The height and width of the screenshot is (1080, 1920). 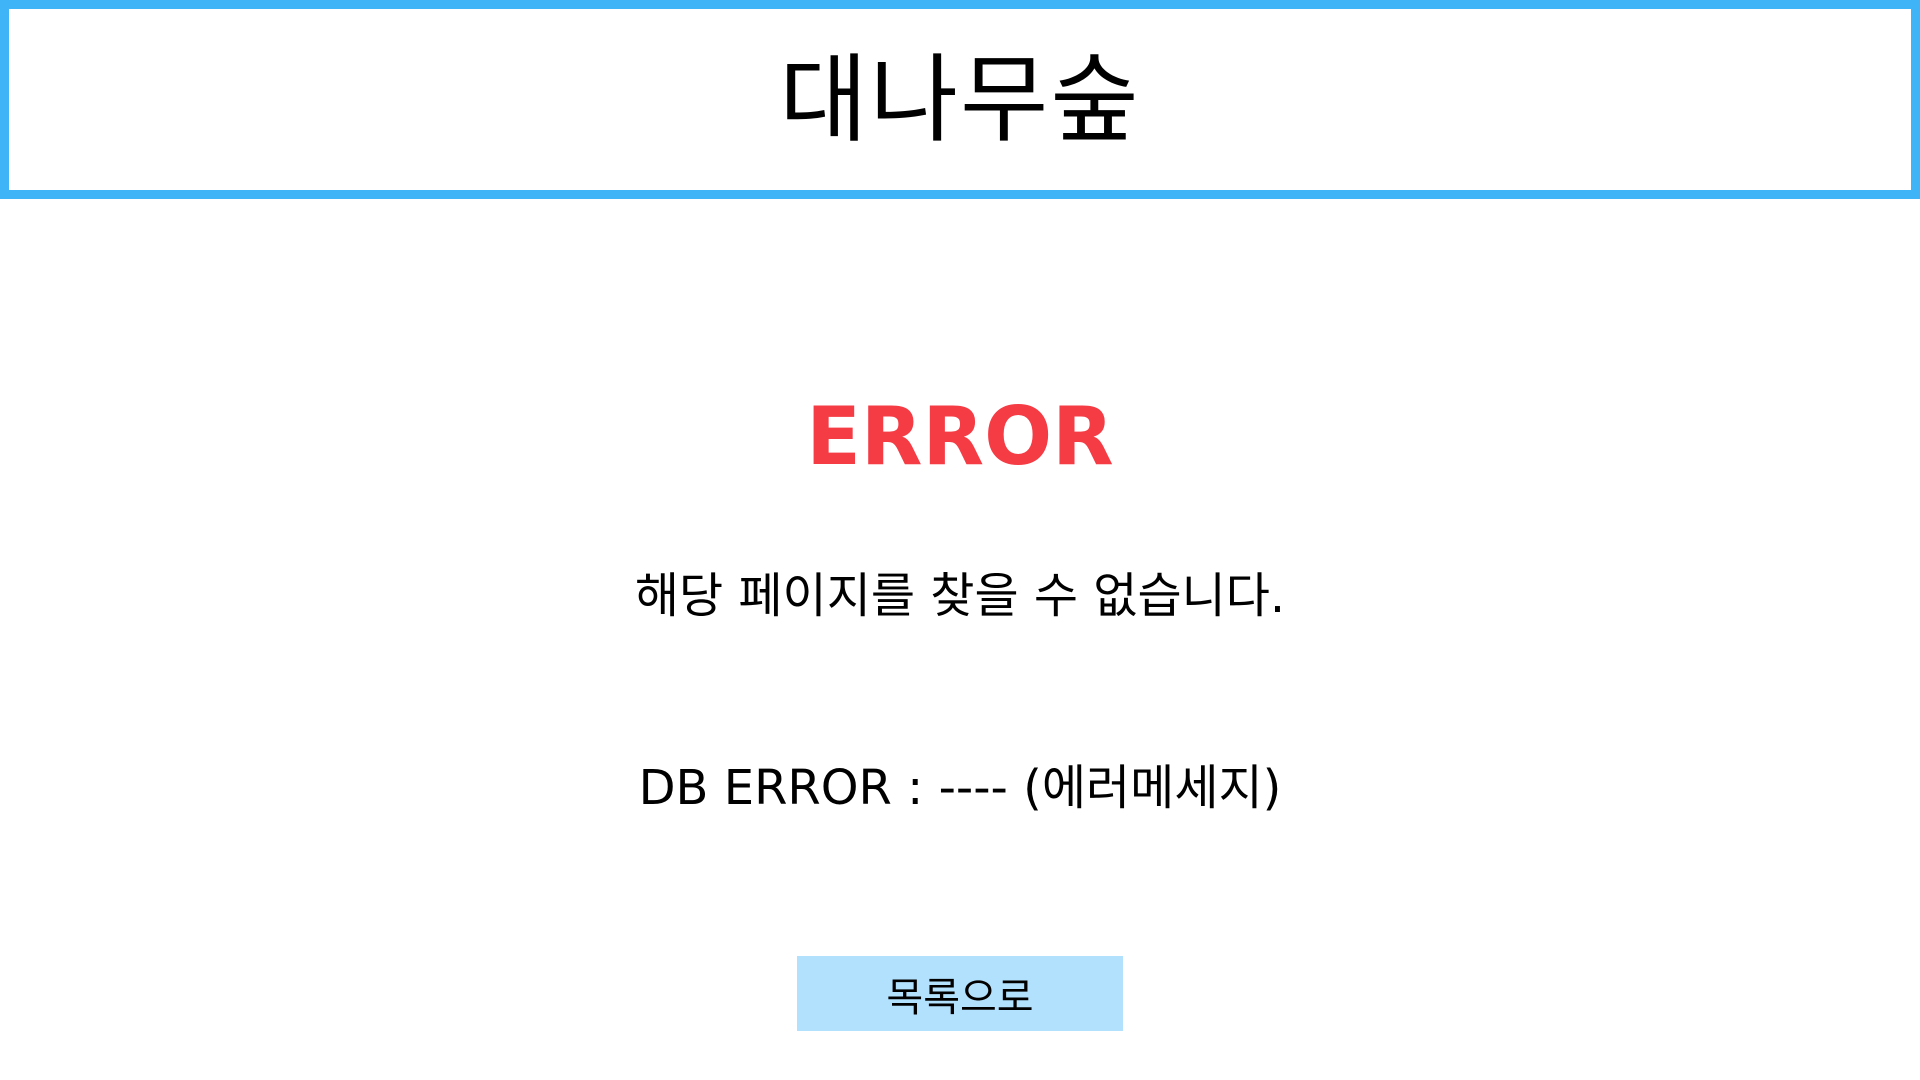 What do you see at coordinates (960, 788) in the screenshot?
I see `db-error-message: DB ERROR : ---- (에러메세지)` at bounding box center [960, 788].